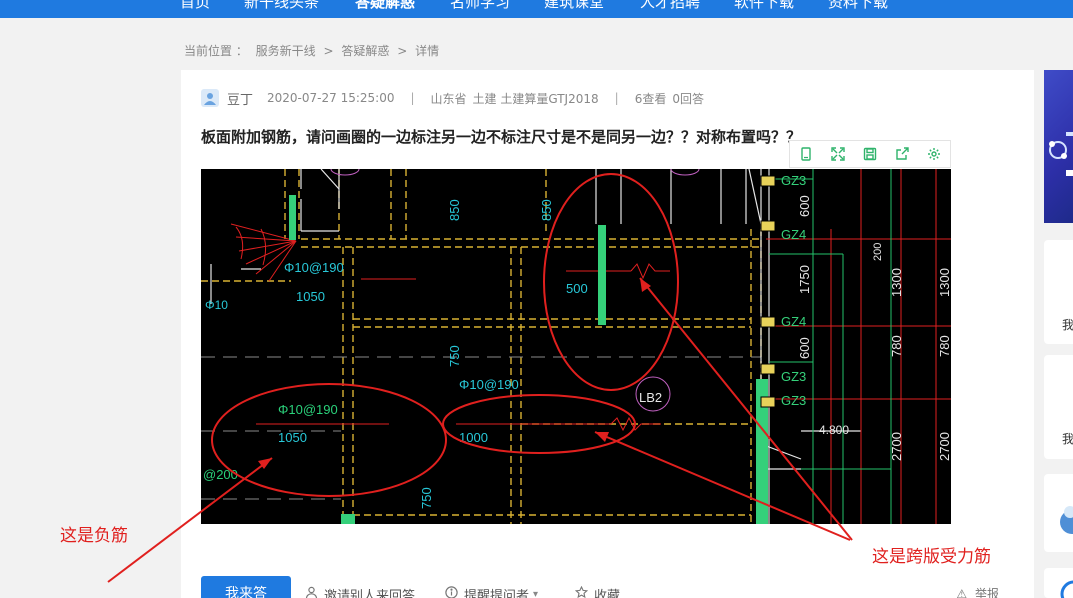 The image size is (1073, 598). Describe the element at coordinates (577, 288) in the screenshot. I see `cad-dim-500: 500` at that location.